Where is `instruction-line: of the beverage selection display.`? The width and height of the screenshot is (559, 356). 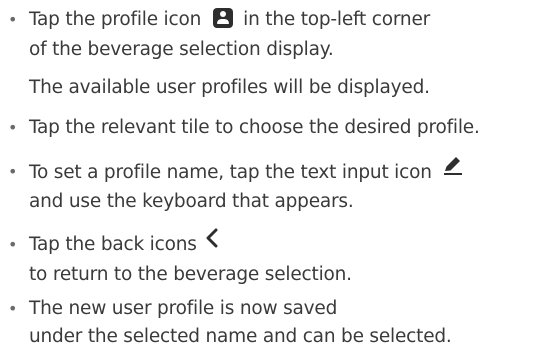
instruction-line: of the beverage selection display. is located at coordinates (181, 49).